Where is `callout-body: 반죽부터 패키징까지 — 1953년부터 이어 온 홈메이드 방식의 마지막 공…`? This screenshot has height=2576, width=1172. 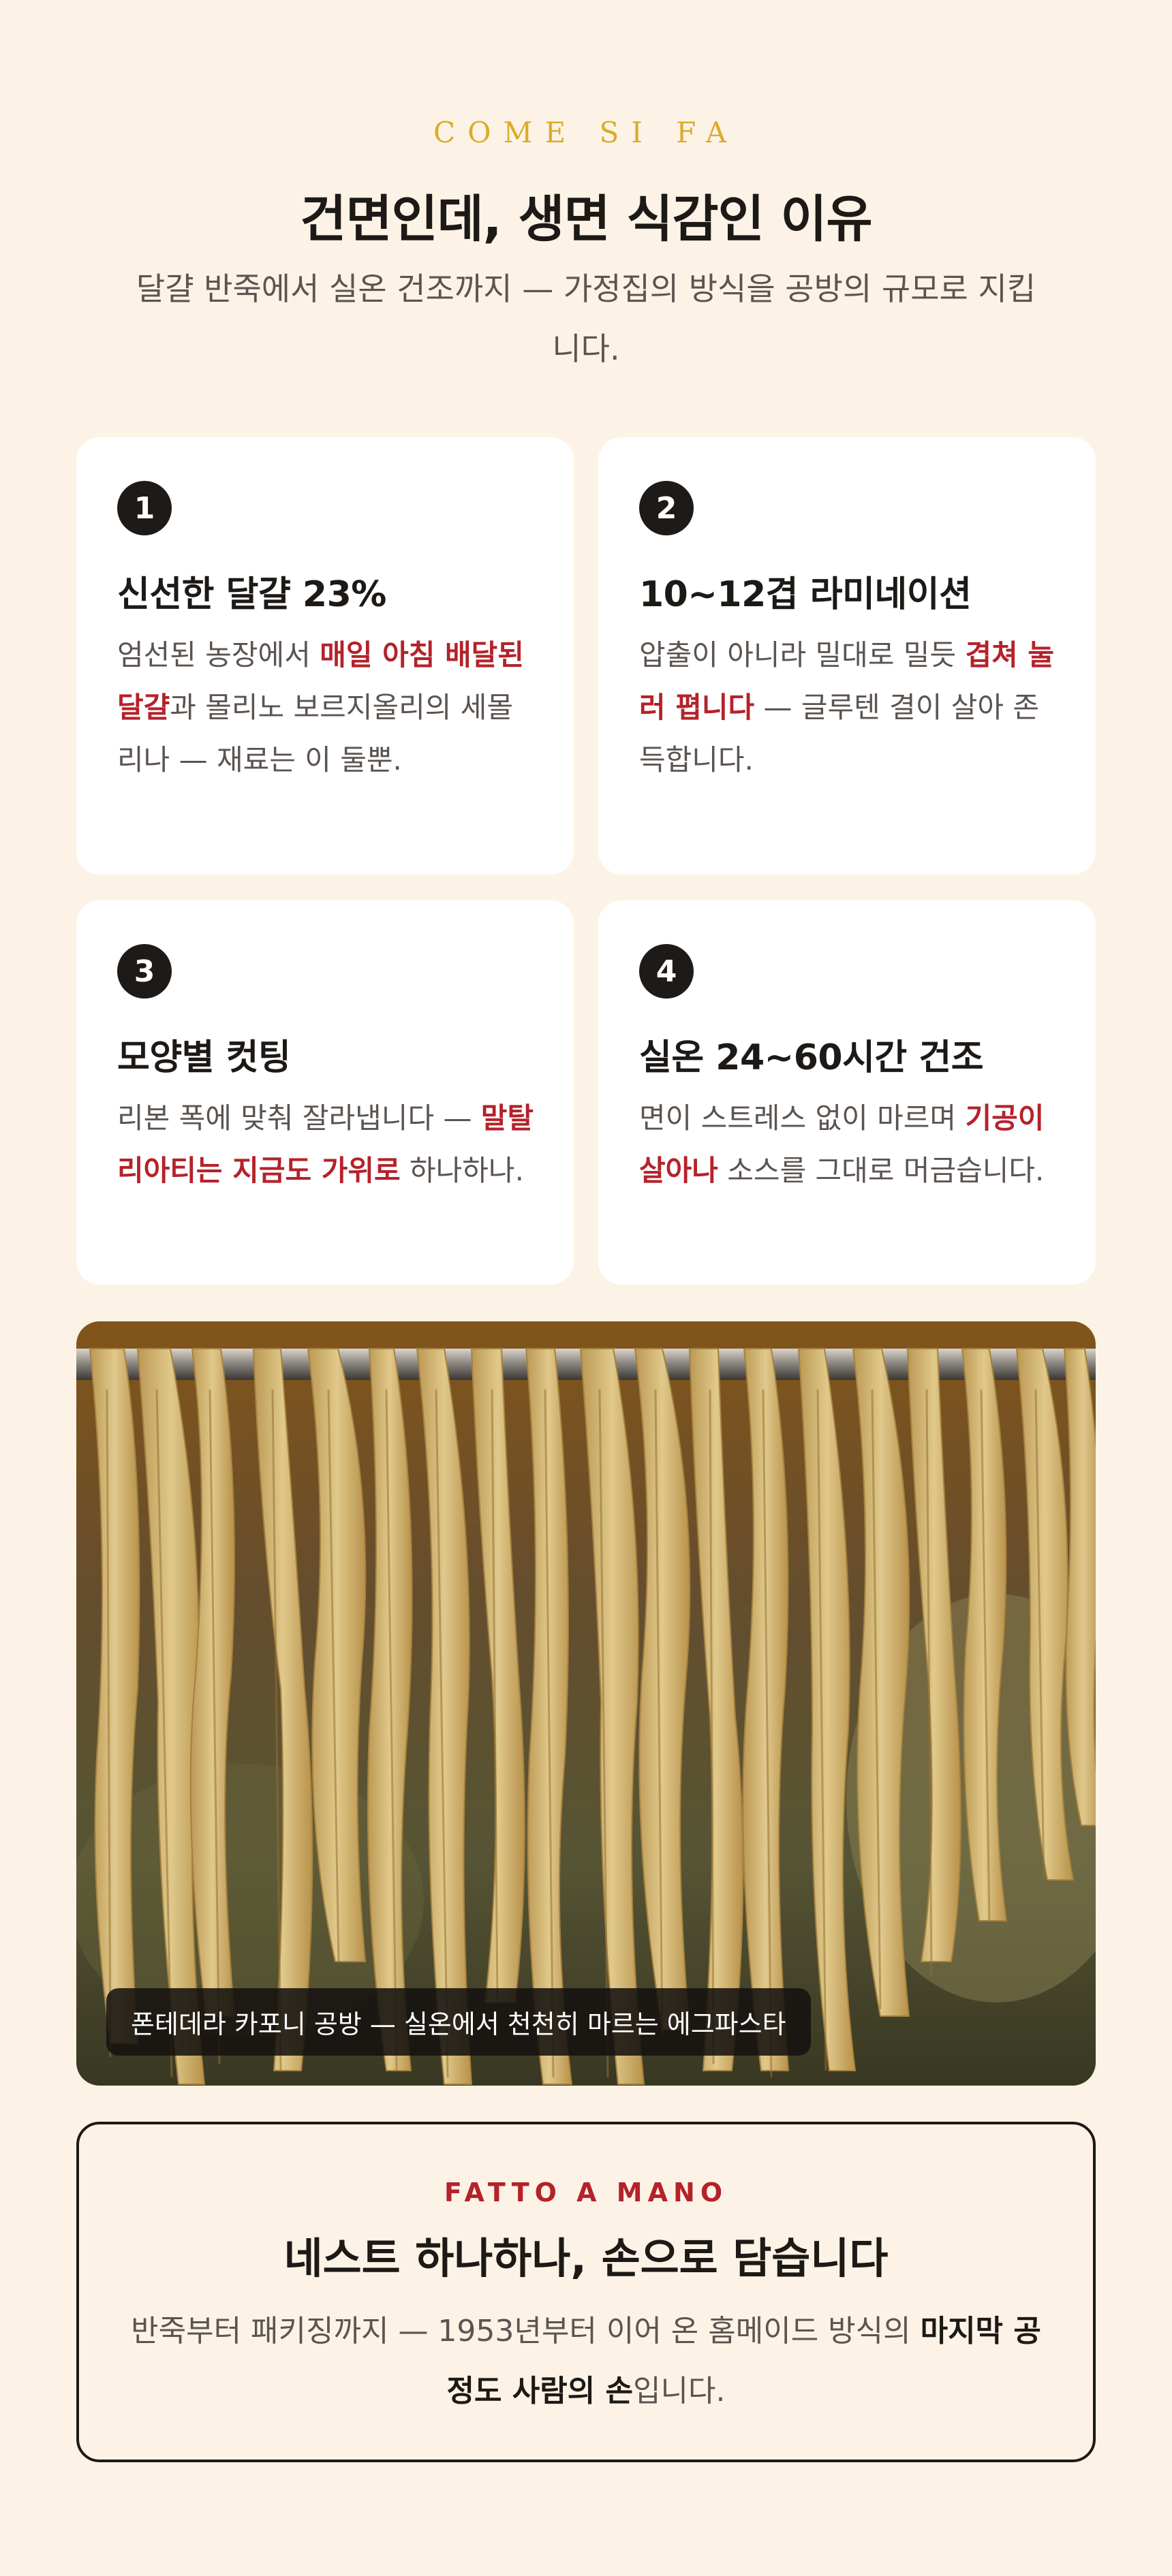
callout-body: 반죽부터 패키징까지 — 1953년부터 이어 온 홈메이드 방식의 마지막 공… is located at coordinates (586, 2361).